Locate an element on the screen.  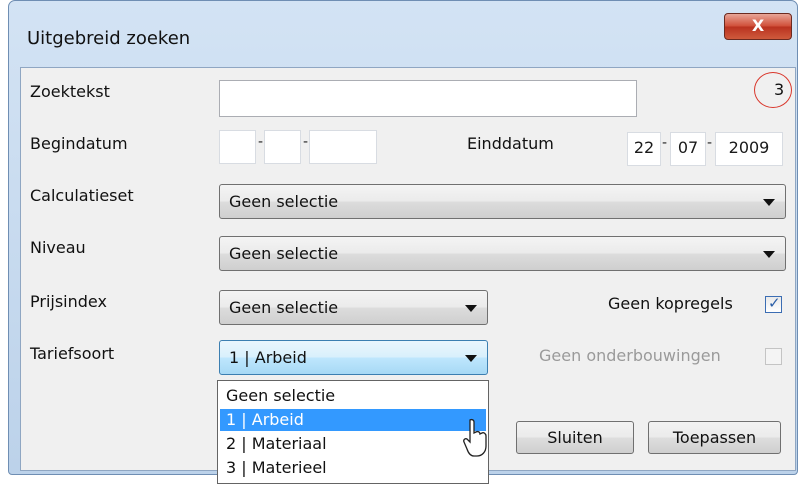
dropdown-option: 3 | Materieel is located at coordinates (353, 468).